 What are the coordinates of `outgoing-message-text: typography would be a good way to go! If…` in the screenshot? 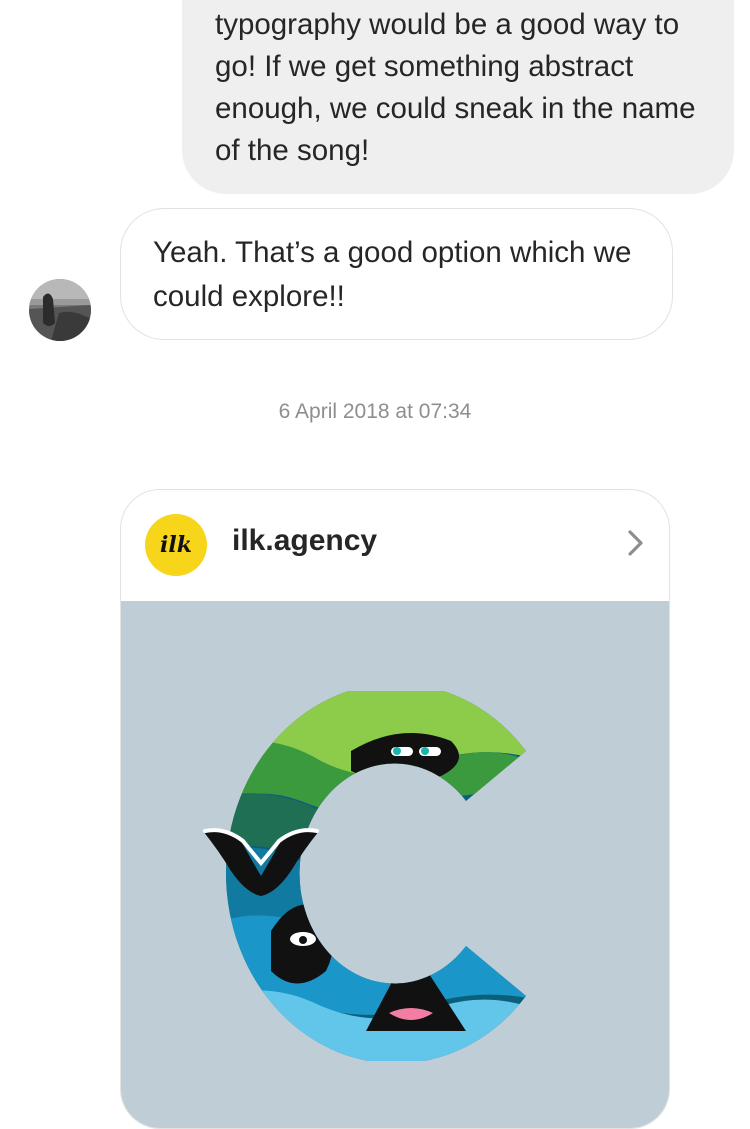 It's located at (455, 87).